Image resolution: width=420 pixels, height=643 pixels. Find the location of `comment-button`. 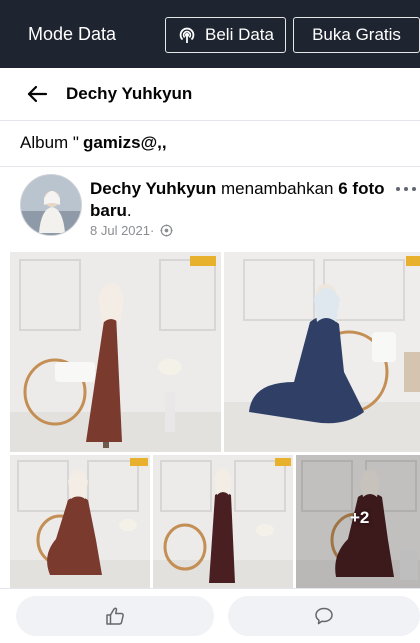

comment-button is located at coordinates (324, 616).